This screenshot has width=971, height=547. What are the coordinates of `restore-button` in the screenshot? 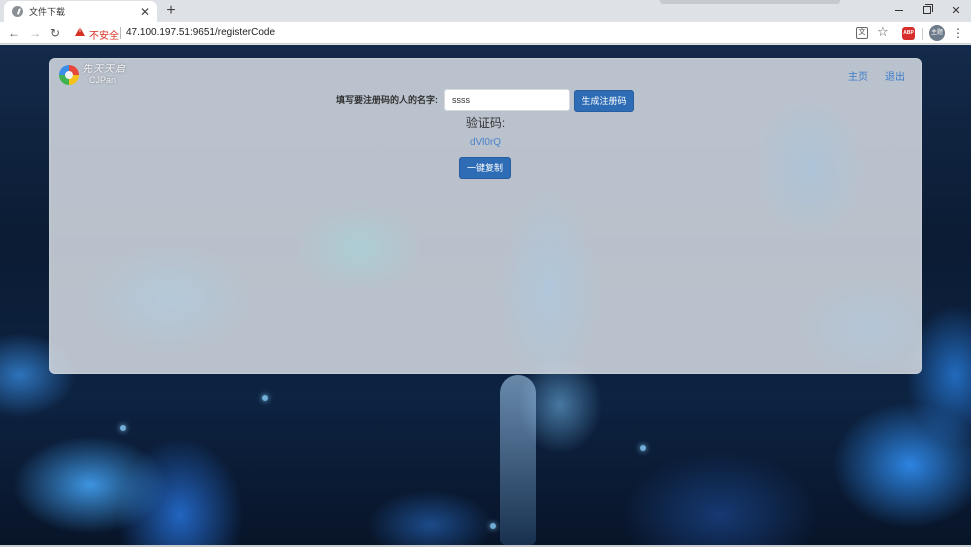 It's located at (927, 10).